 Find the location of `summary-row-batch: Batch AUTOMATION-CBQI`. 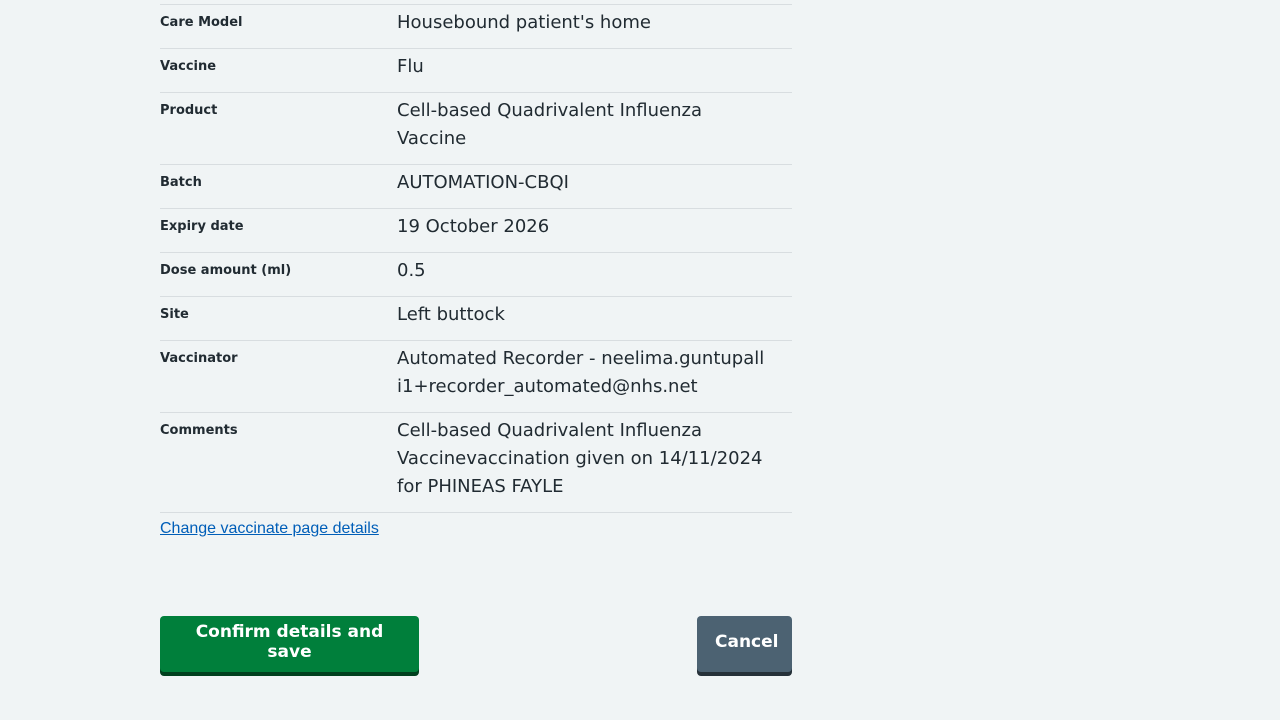

summary-row-batch: Batch AUTOMATION-CBQI is located at coordinates (476, 187).